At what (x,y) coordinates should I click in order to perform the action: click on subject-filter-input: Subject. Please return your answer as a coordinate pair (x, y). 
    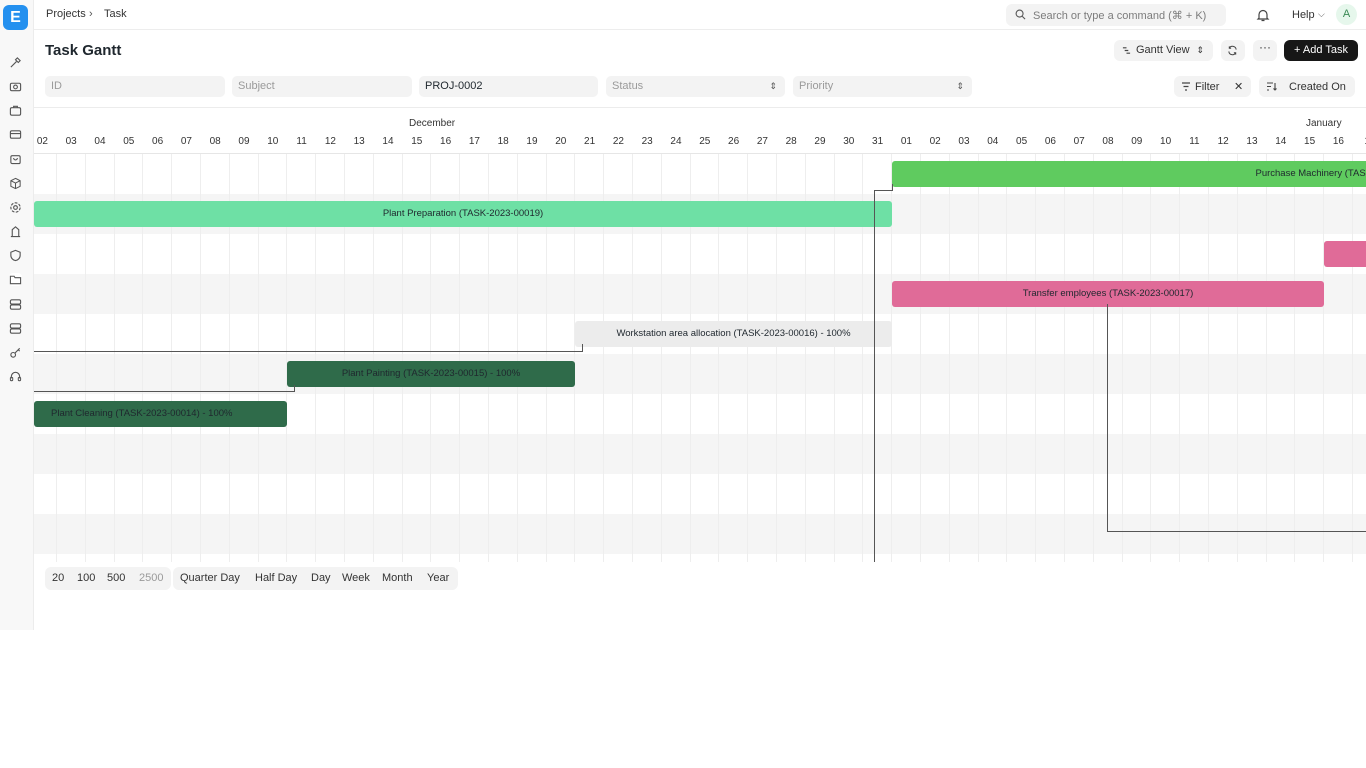
    Looking at the image, I should click on (322, 86).